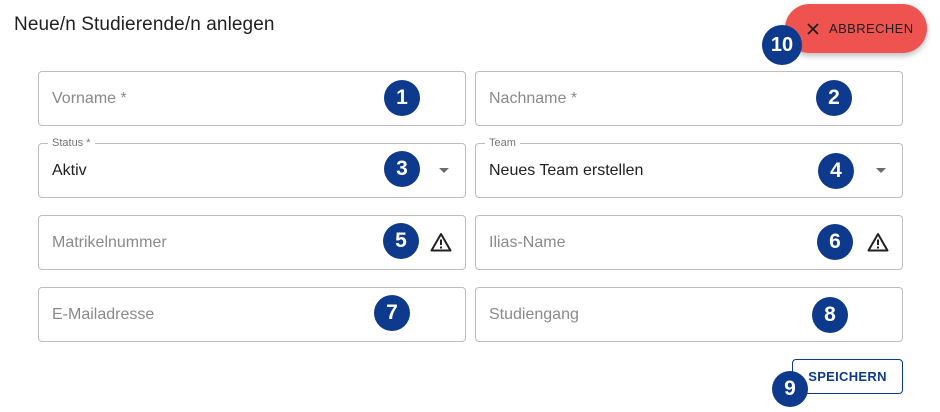  I want to click on studiengang-placeholder: Studiengang, so click(534, 314).